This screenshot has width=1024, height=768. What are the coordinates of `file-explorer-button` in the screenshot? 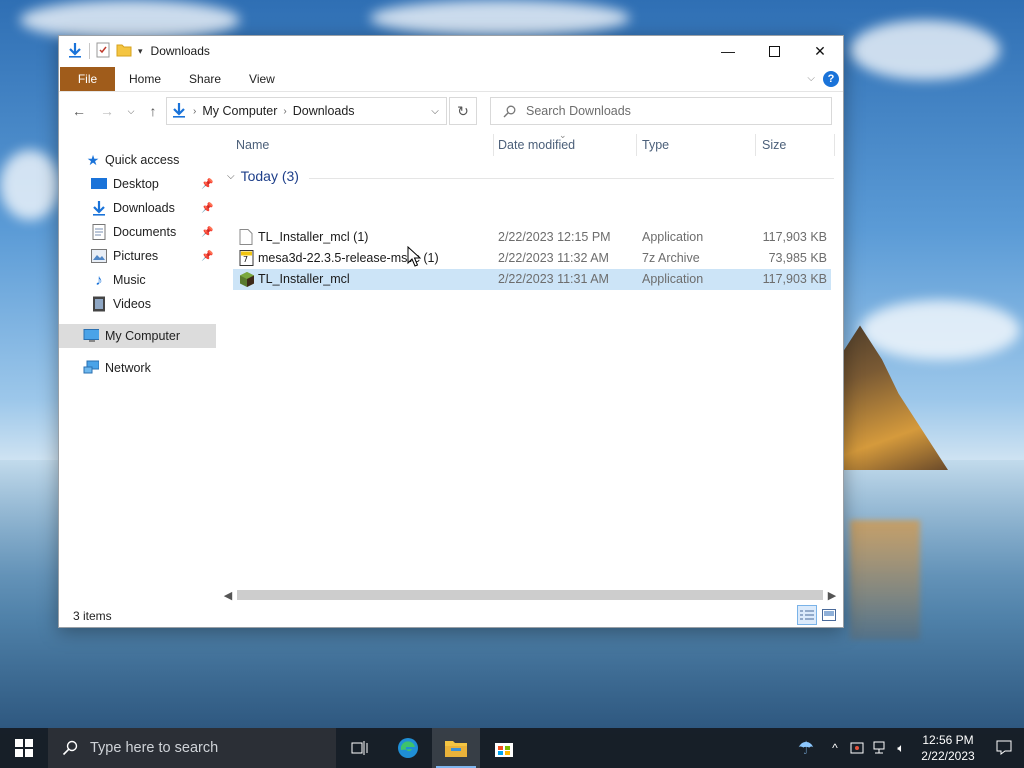 It's located at (456, 748).